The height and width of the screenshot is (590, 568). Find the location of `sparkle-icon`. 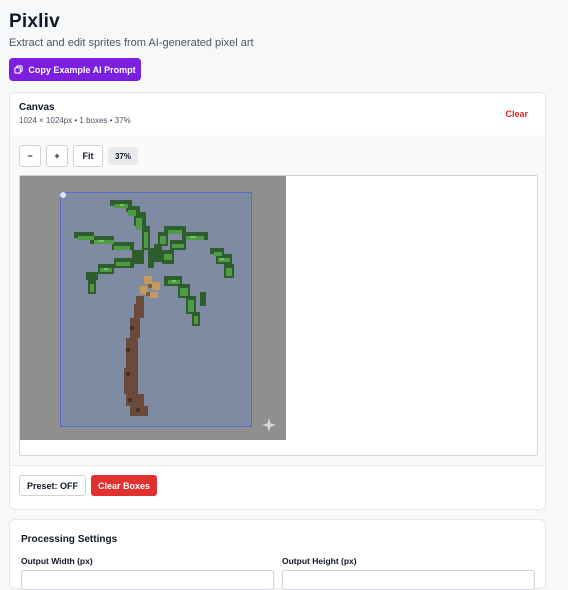

sparkle-icon is located at coordinates (269, 425).